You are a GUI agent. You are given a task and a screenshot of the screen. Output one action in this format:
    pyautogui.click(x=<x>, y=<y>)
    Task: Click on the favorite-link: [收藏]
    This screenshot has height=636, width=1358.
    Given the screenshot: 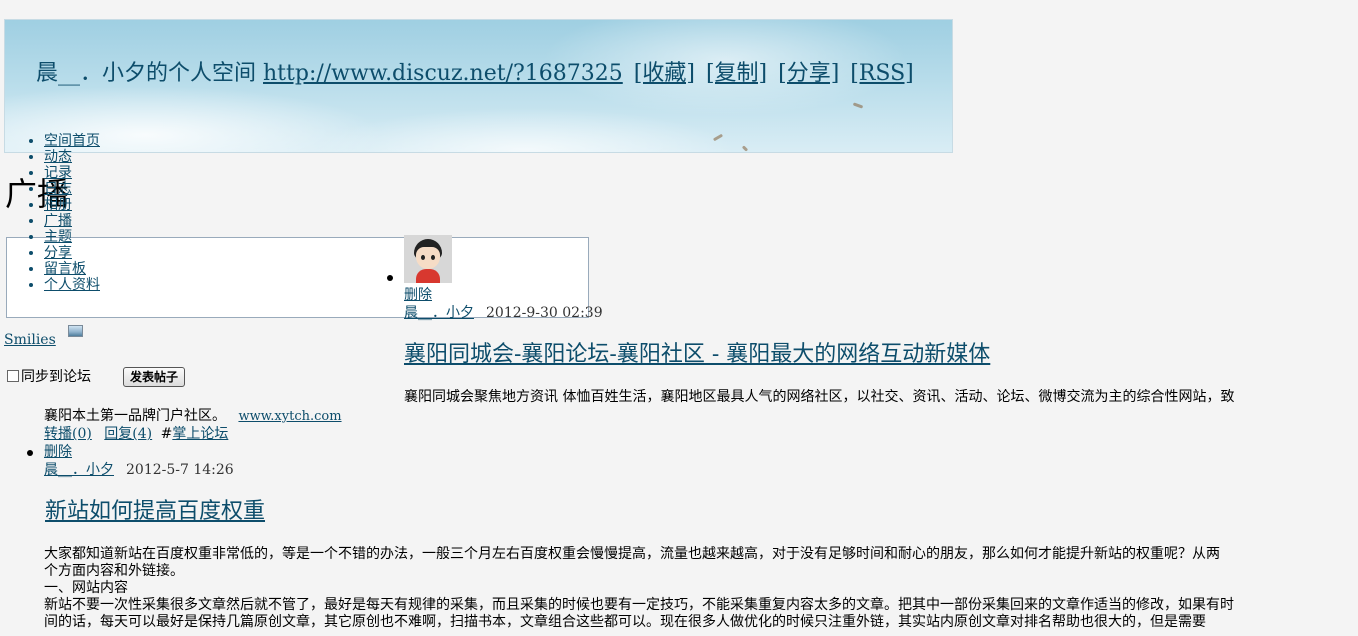 What is the action you would take?
    pyautogui.click(x=664, y=73)
    